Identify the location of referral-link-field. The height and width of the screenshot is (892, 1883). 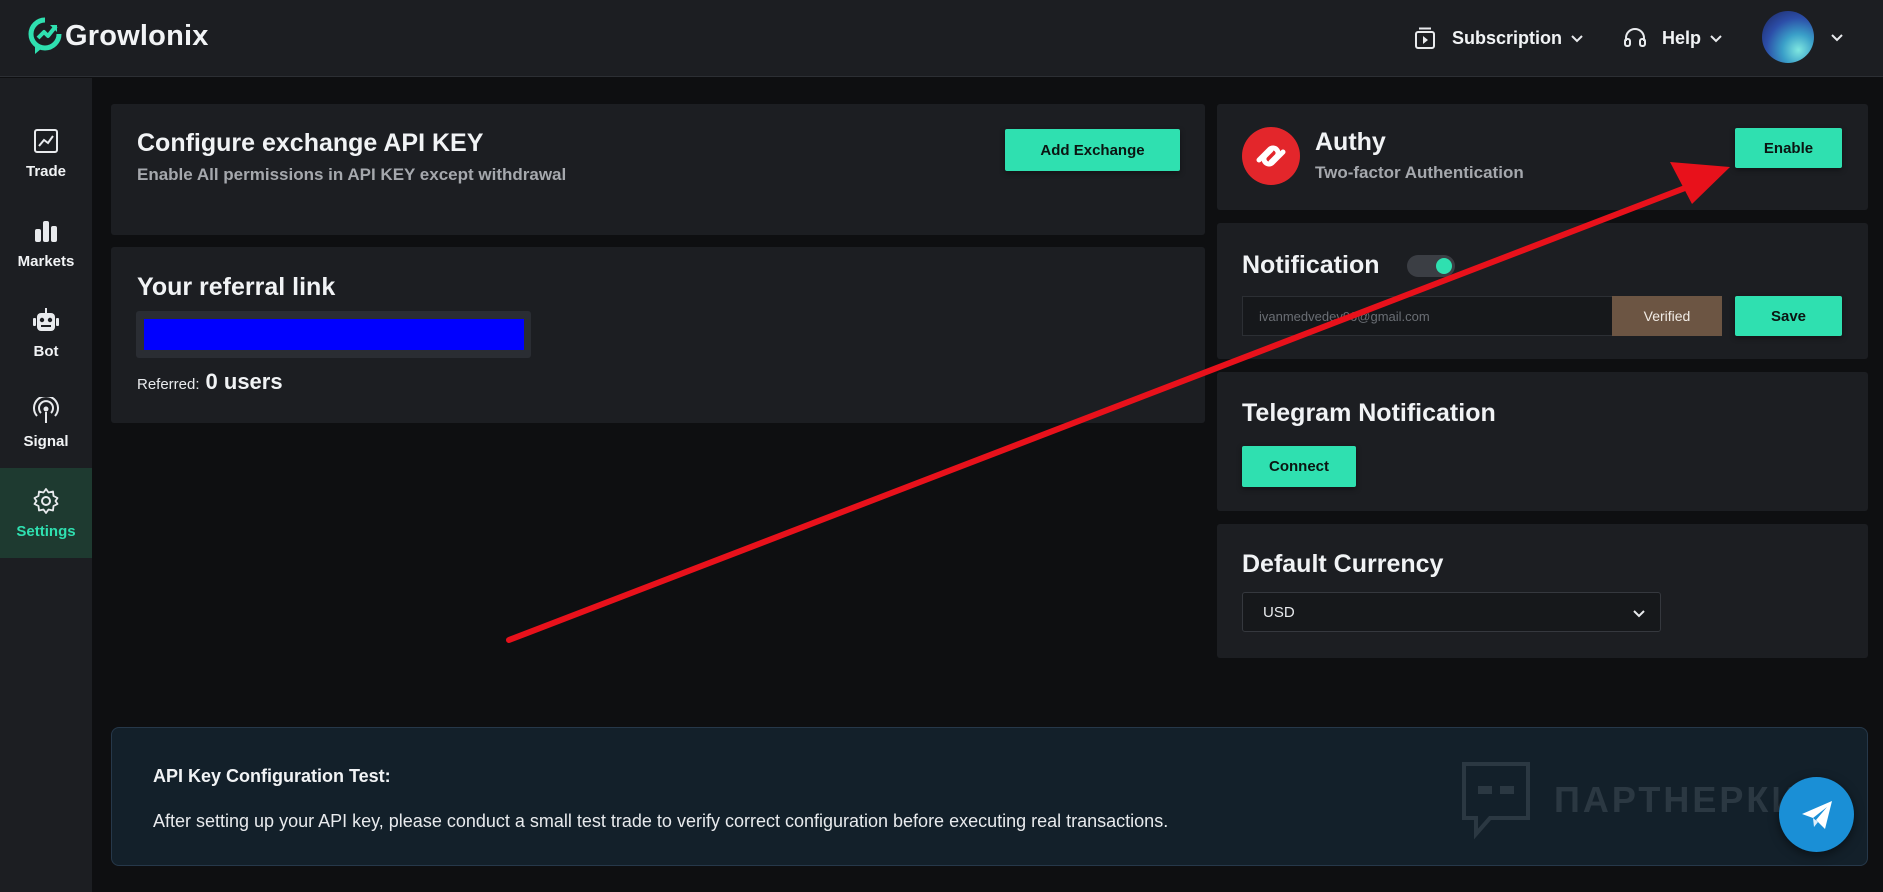
(333, 334).